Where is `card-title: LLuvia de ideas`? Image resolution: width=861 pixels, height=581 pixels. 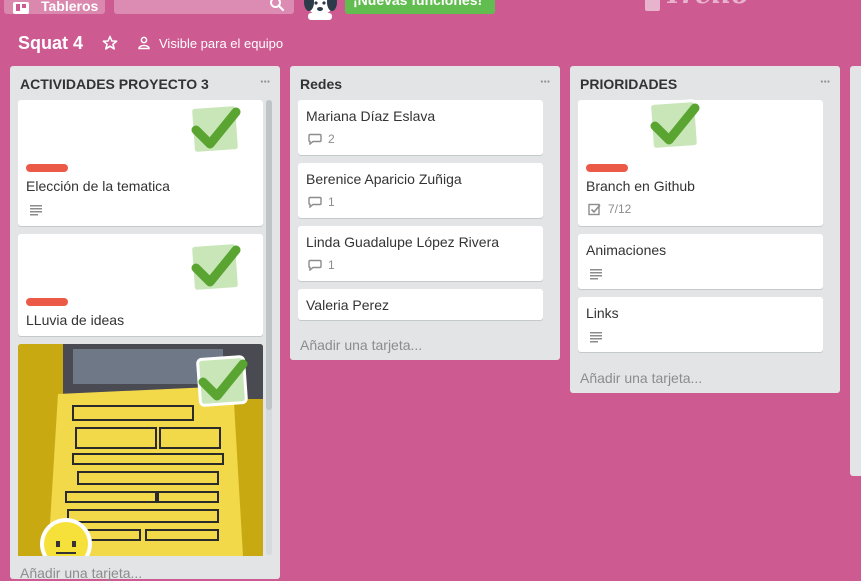
card-title: LLuvia de ideas is located at coordinates (75, 320).